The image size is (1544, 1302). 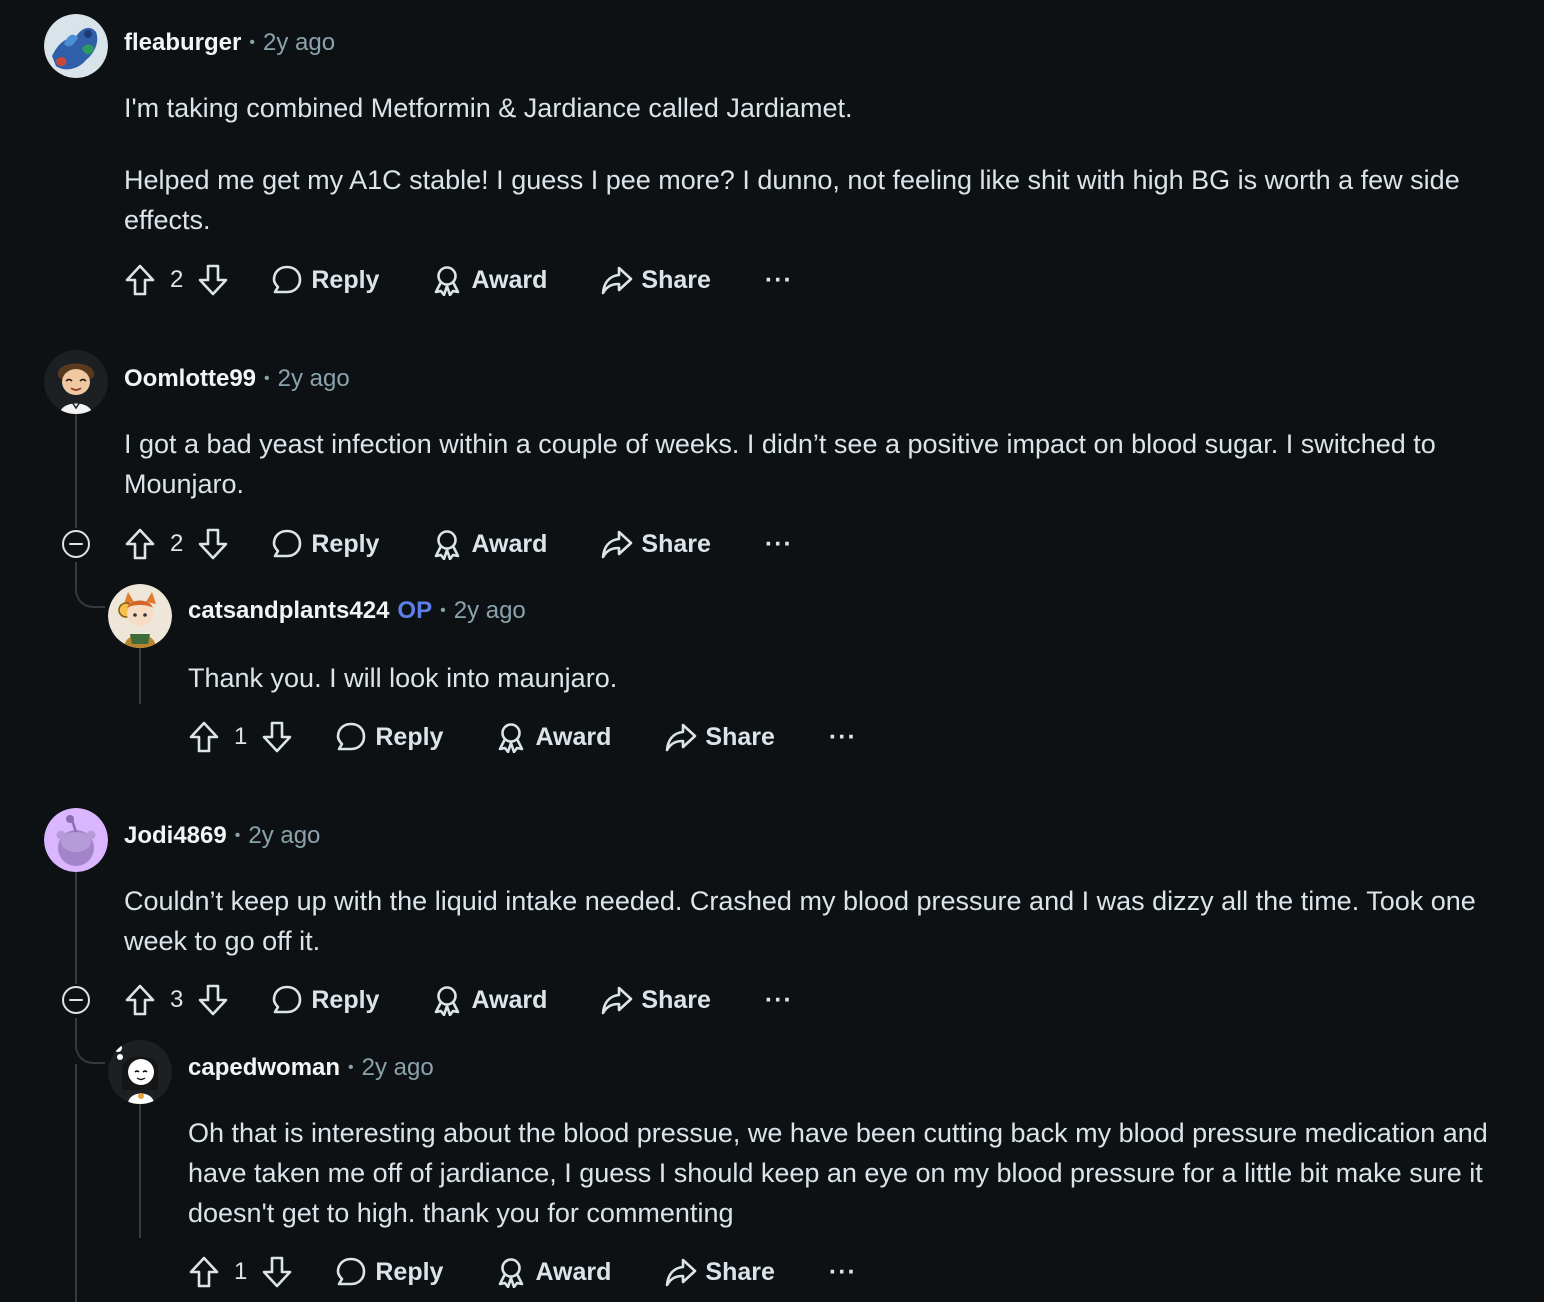 What do you see at coordinates (264, 1068) in the screenshot?
I see `username: capedwoman` at bounding box center [264, 1068].